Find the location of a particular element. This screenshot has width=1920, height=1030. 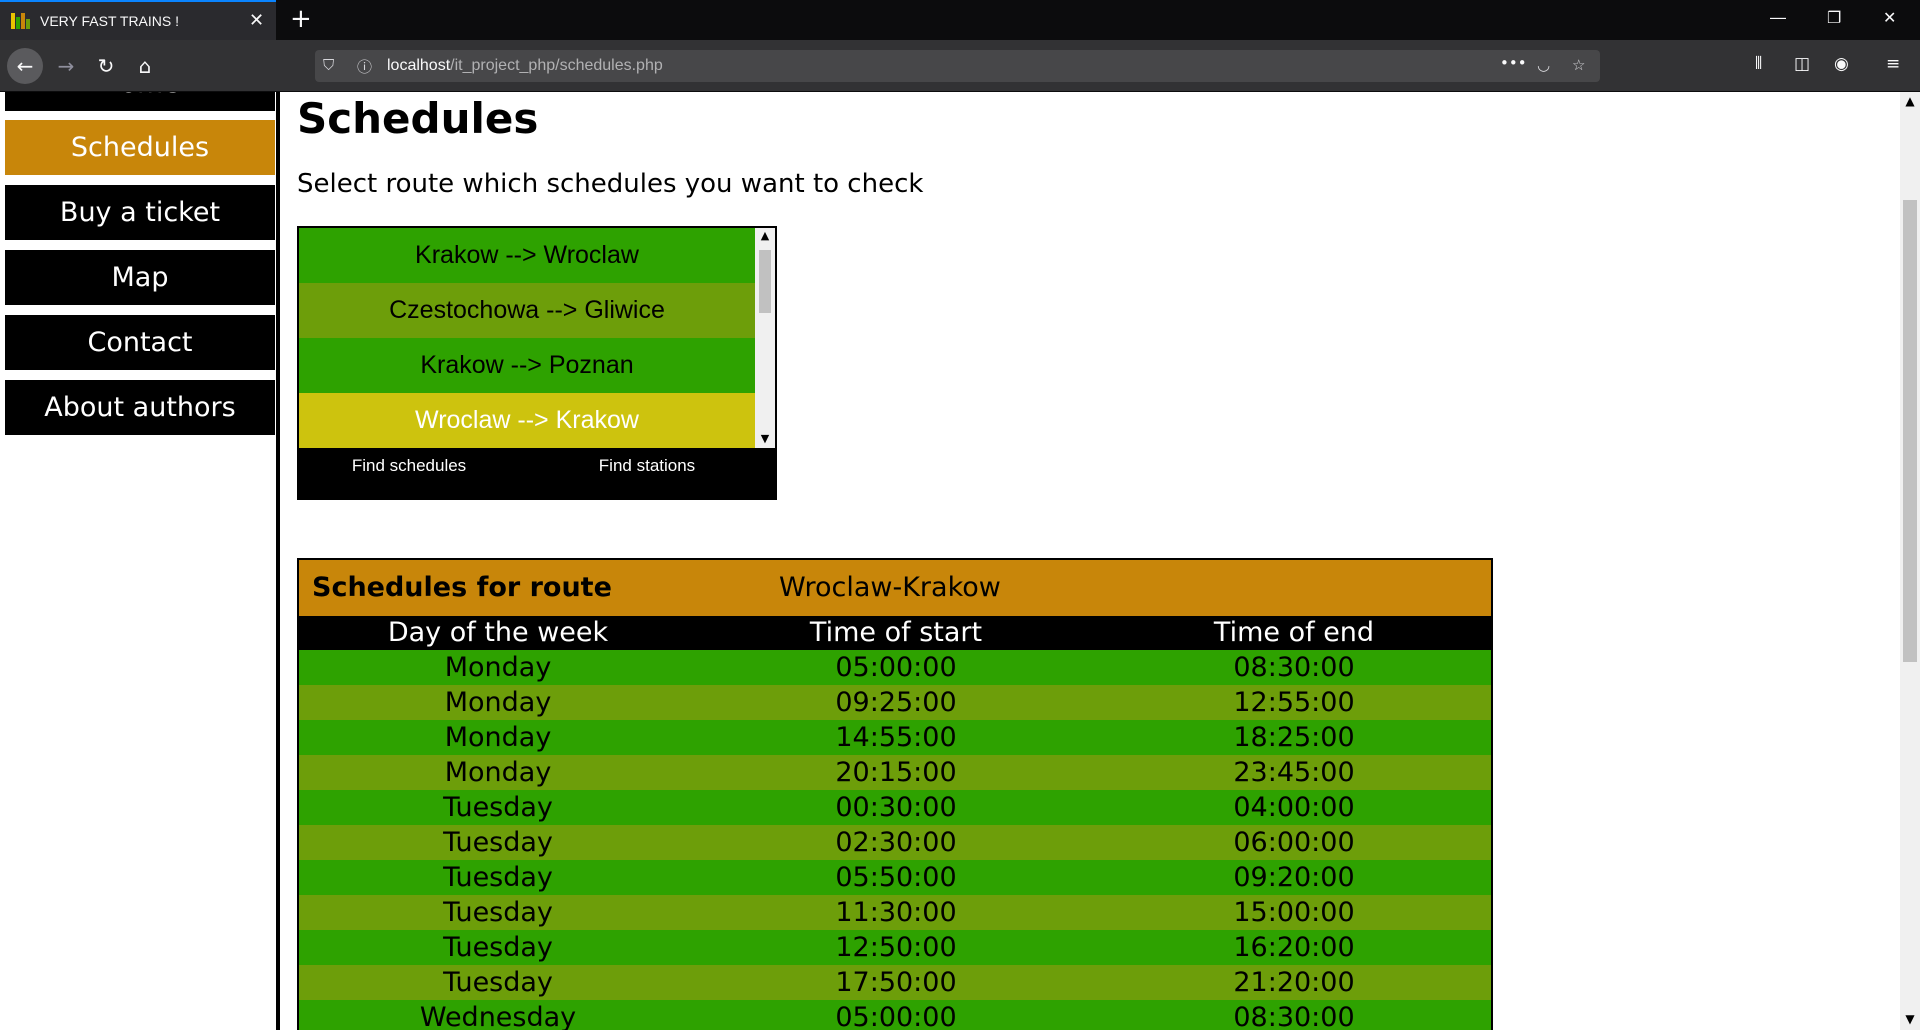

scrollbar-thumb is located at coordinates (765, 281).